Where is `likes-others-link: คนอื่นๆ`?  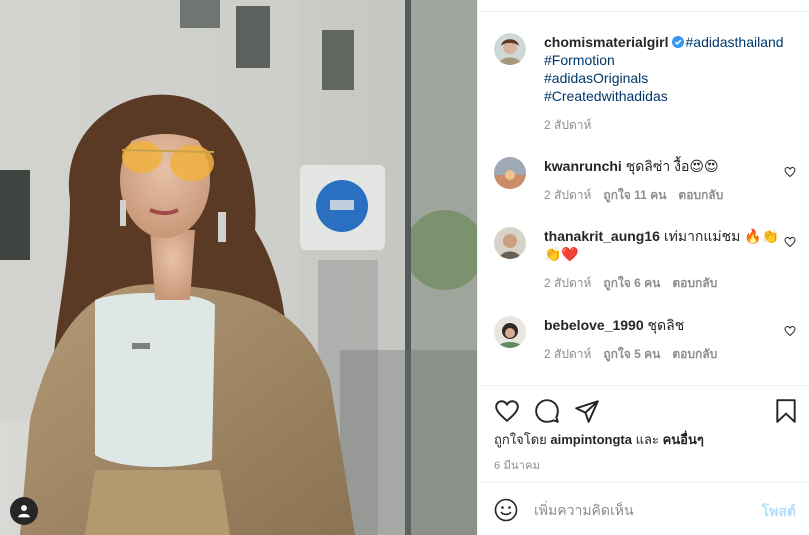
likes-others-link: คนอื่นๆ is located at coordinates (683, 439).